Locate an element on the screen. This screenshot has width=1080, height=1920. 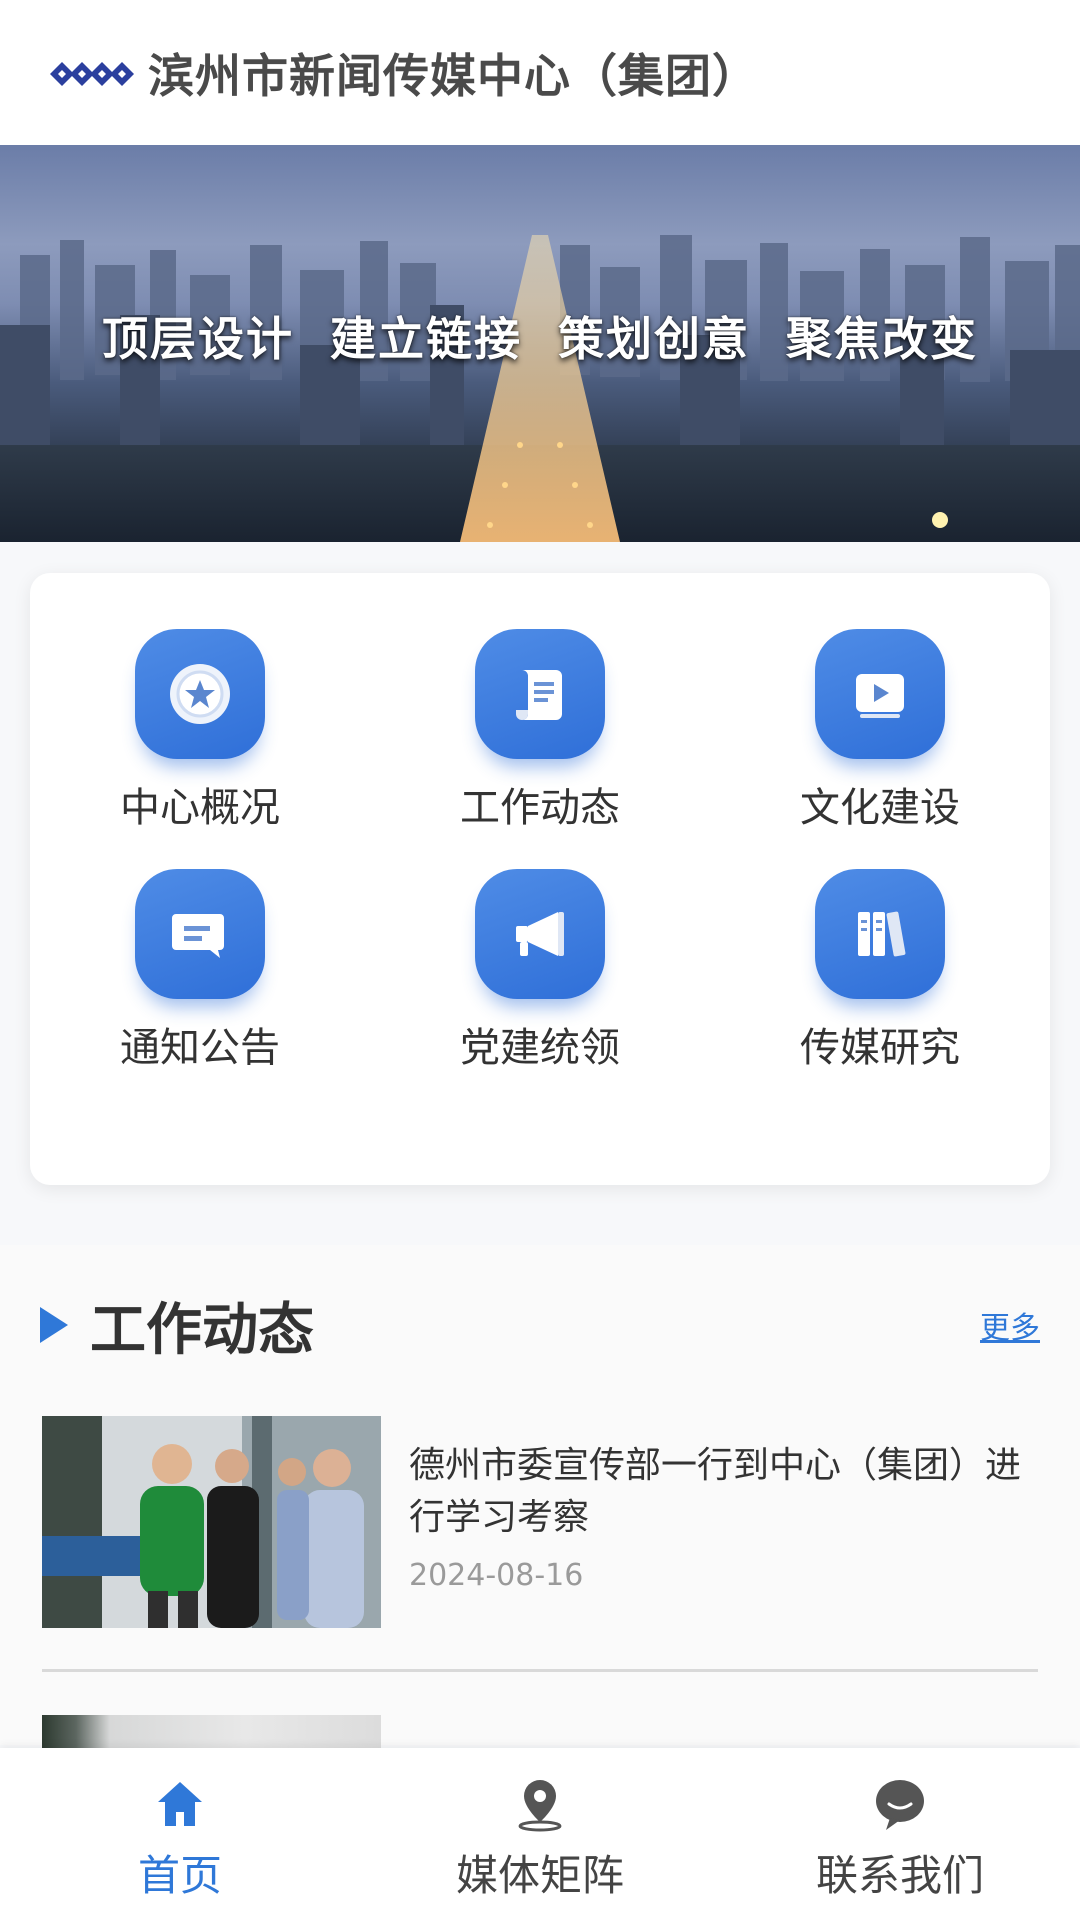
menu-label: 传媒研究 is located at coordinates (880, 1048).